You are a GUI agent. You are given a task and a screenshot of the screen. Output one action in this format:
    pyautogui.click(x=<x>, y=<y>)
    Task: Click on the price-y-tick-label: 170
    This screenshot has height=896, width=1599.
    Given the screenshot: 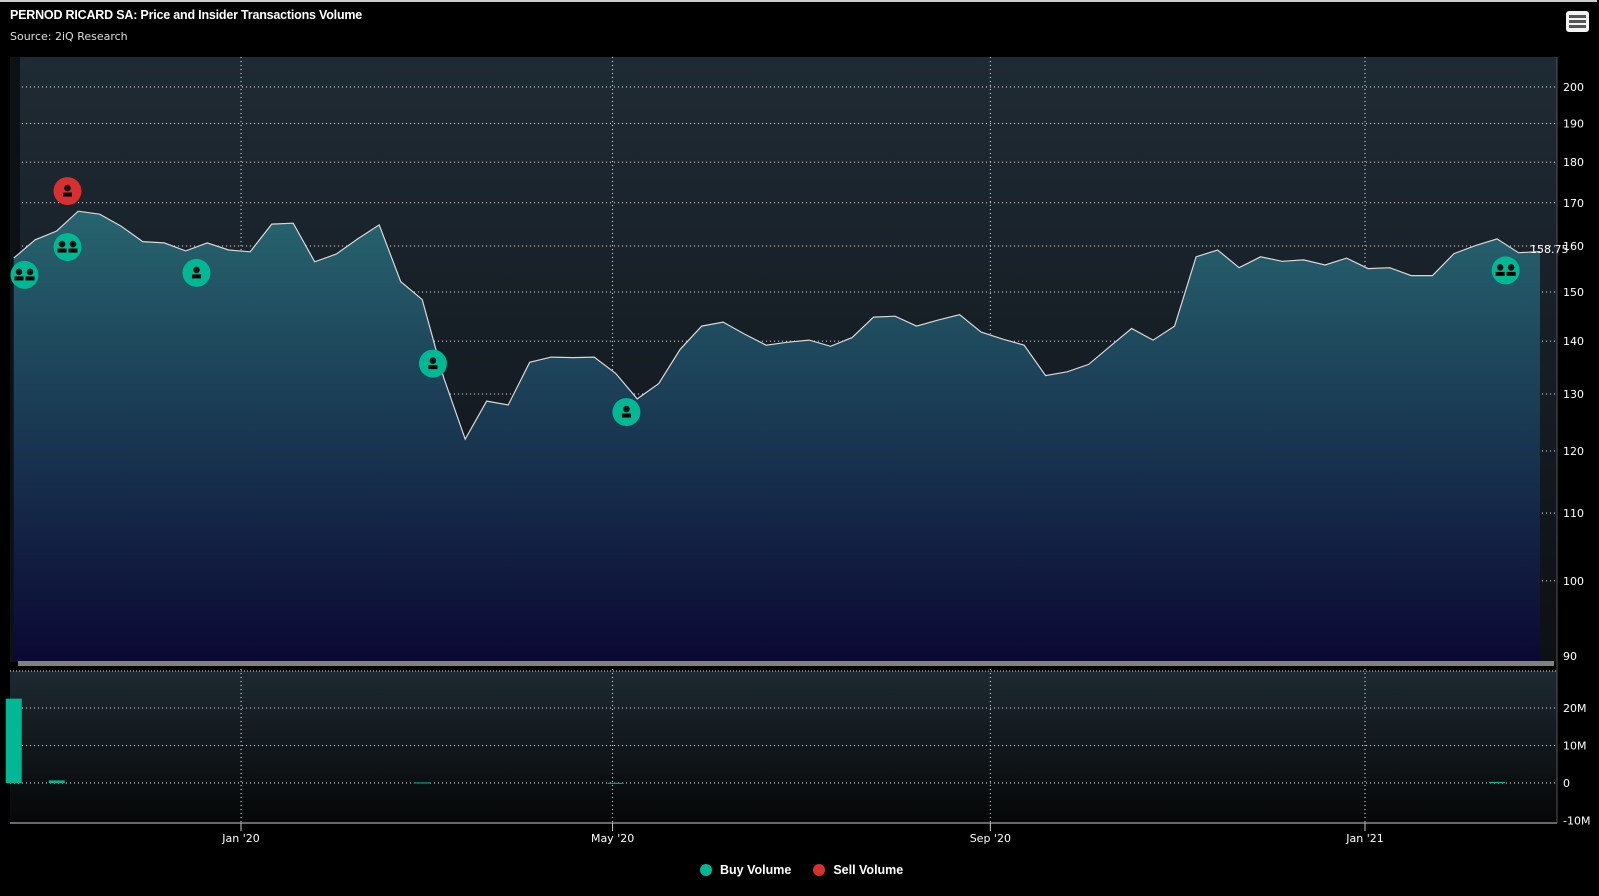 What is the action you would take?
    pyautogui.click(x=1573, y=203)
    